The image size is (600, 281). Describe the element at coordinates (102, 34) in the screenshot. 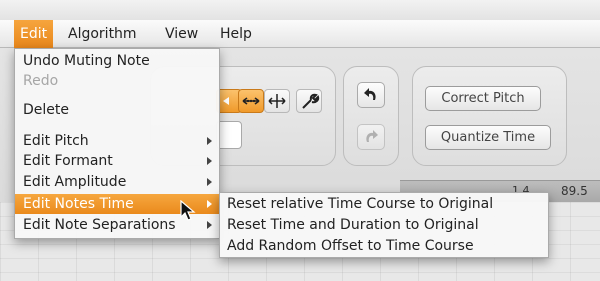

I see `menu-algorithm: Algorithm` at that location.